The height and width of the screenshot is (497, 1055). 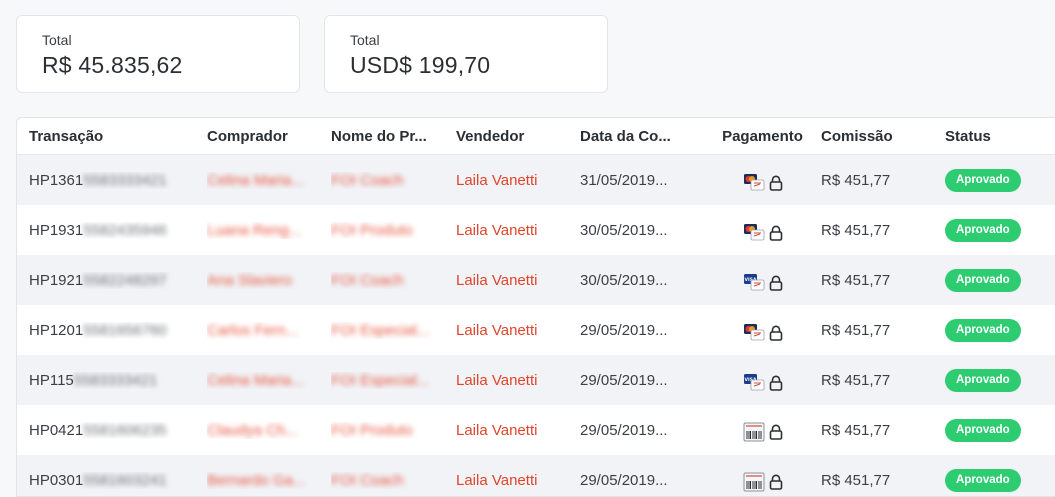 What do you see at coordinates (762, 136) in the screenshot?
I see `header-pagamento: Pagamento` at bounding box center [762, 136].